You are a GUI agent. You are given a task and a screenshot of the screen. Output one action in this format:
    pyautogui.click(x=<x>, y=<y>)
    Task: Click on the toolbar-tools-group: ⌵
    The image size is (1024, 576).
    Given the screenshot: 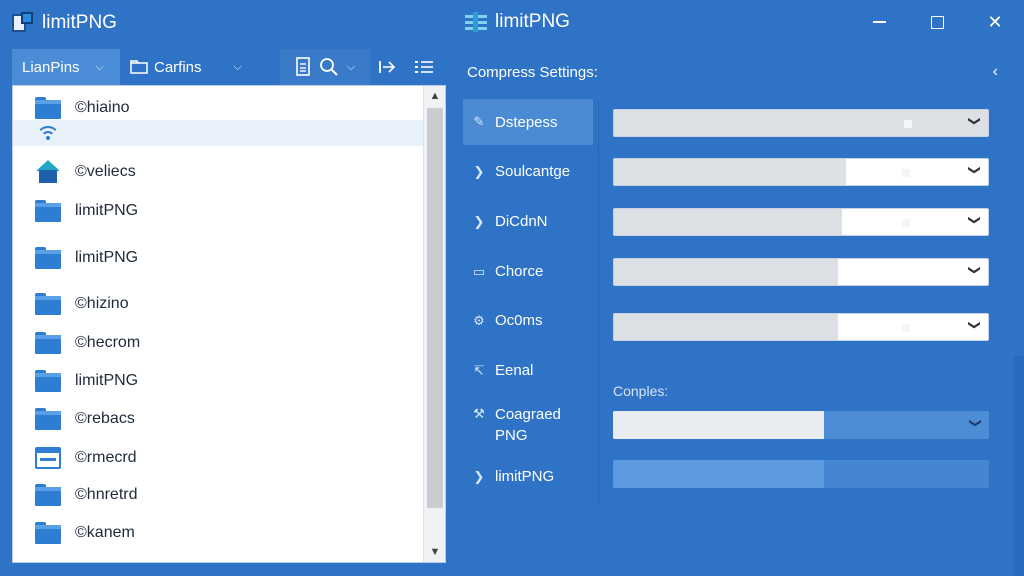 What is the action you would take?
    pyautogui.click(x=325, y=67)
    